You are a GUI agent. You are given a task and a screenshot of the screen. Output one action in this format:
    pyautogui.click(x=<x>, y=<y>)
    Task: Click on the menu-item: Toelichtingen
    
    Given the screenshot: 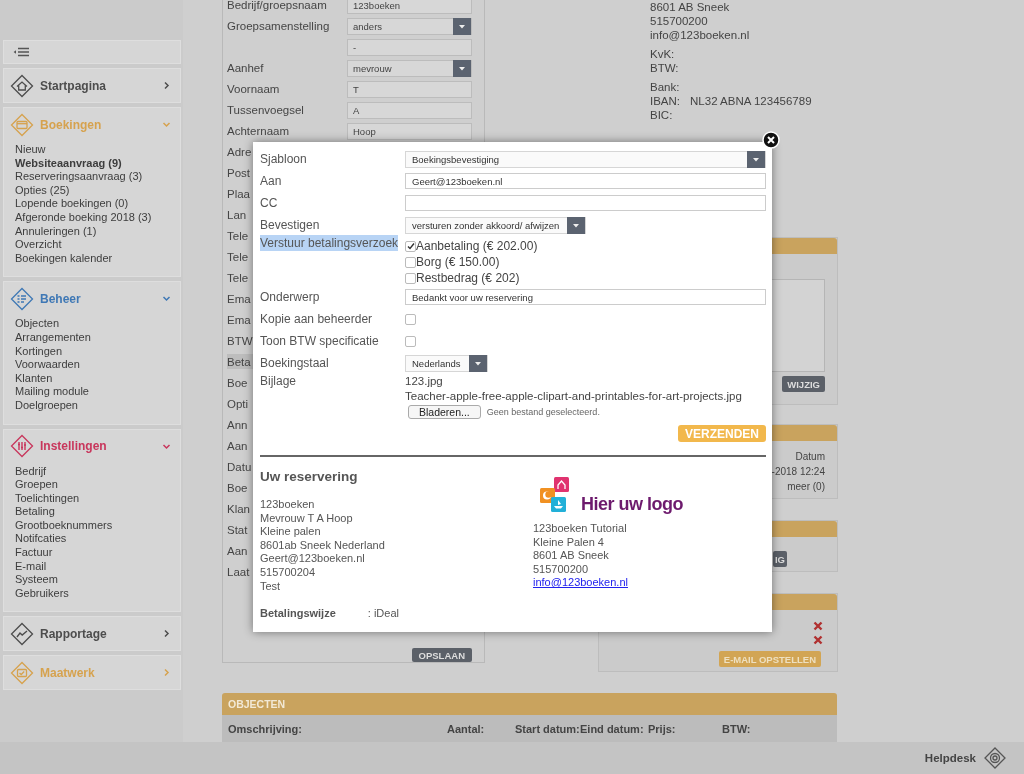 What is the action you would take?
    pyautogui.click(x=47, y=498)
    